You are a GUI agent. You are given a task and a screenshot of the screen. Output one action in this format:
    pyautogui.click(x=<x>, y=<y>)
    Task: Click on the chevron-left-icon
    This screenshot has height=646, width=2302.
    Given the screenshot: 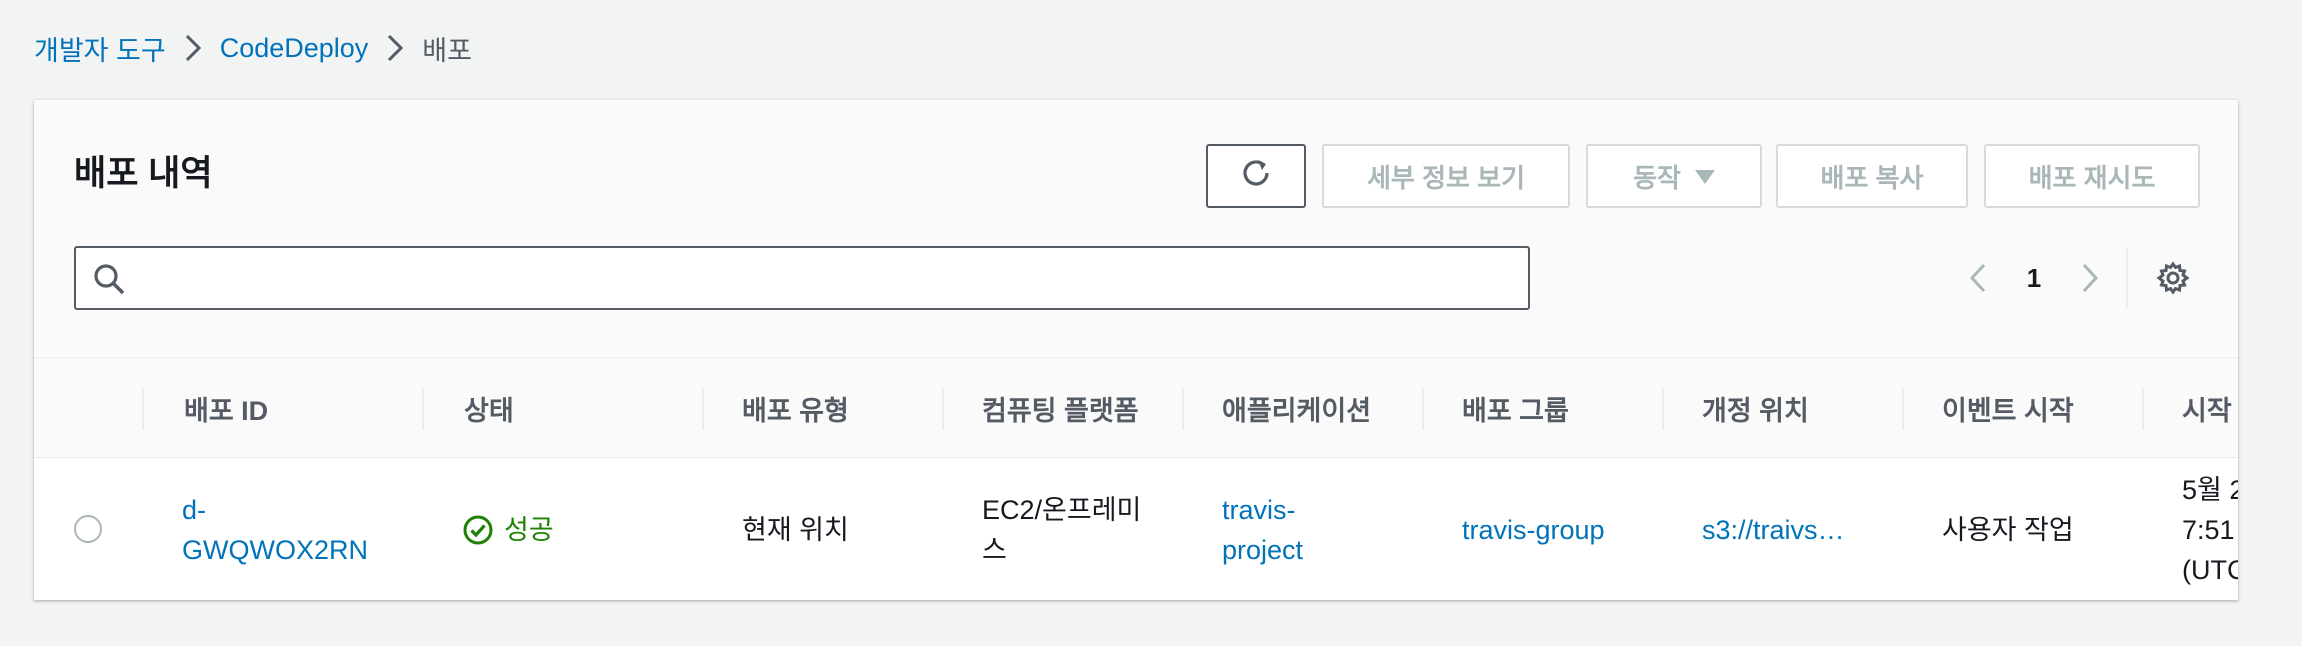 What is the action you would take?
    pyautogui.click(x=1977, y=278)
    